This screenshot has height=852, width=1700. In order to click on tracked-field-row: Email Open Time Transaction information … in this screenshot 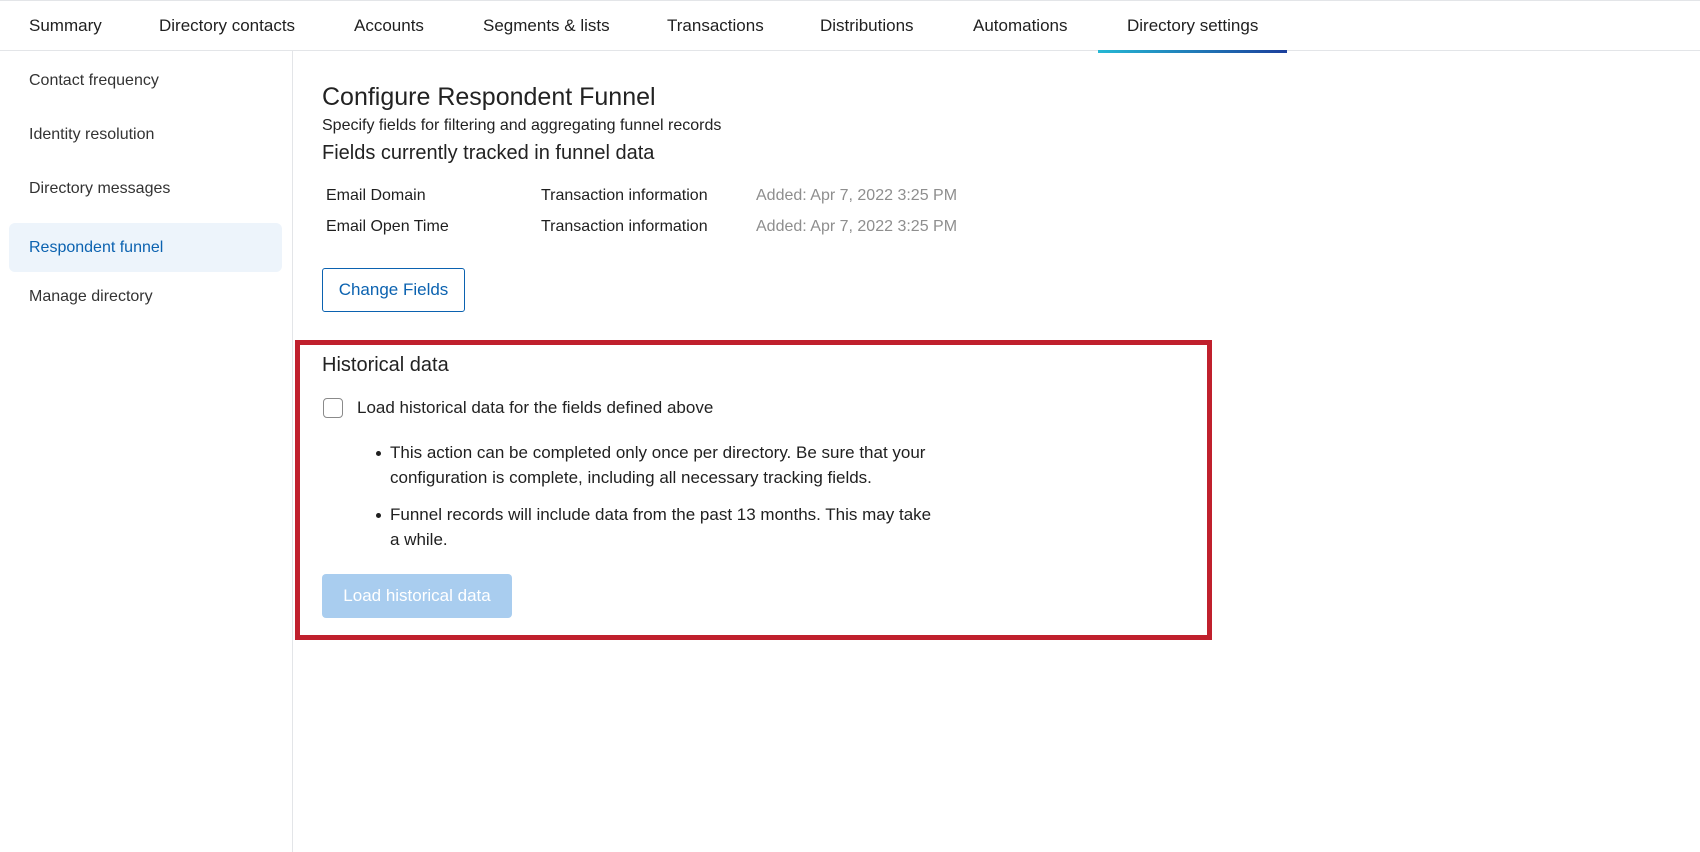, I will do `click(676, 230)`.